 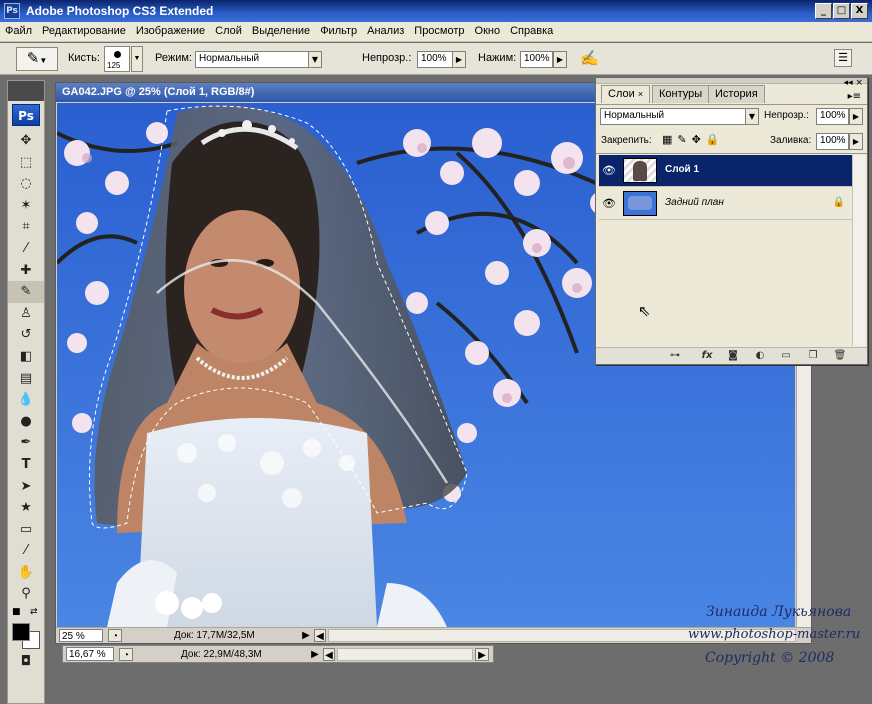 What do you see at coordinates (26, 249) in the screenshot?
I see `eyedropper-icon: ⁄` at bounding box center [26, 249].